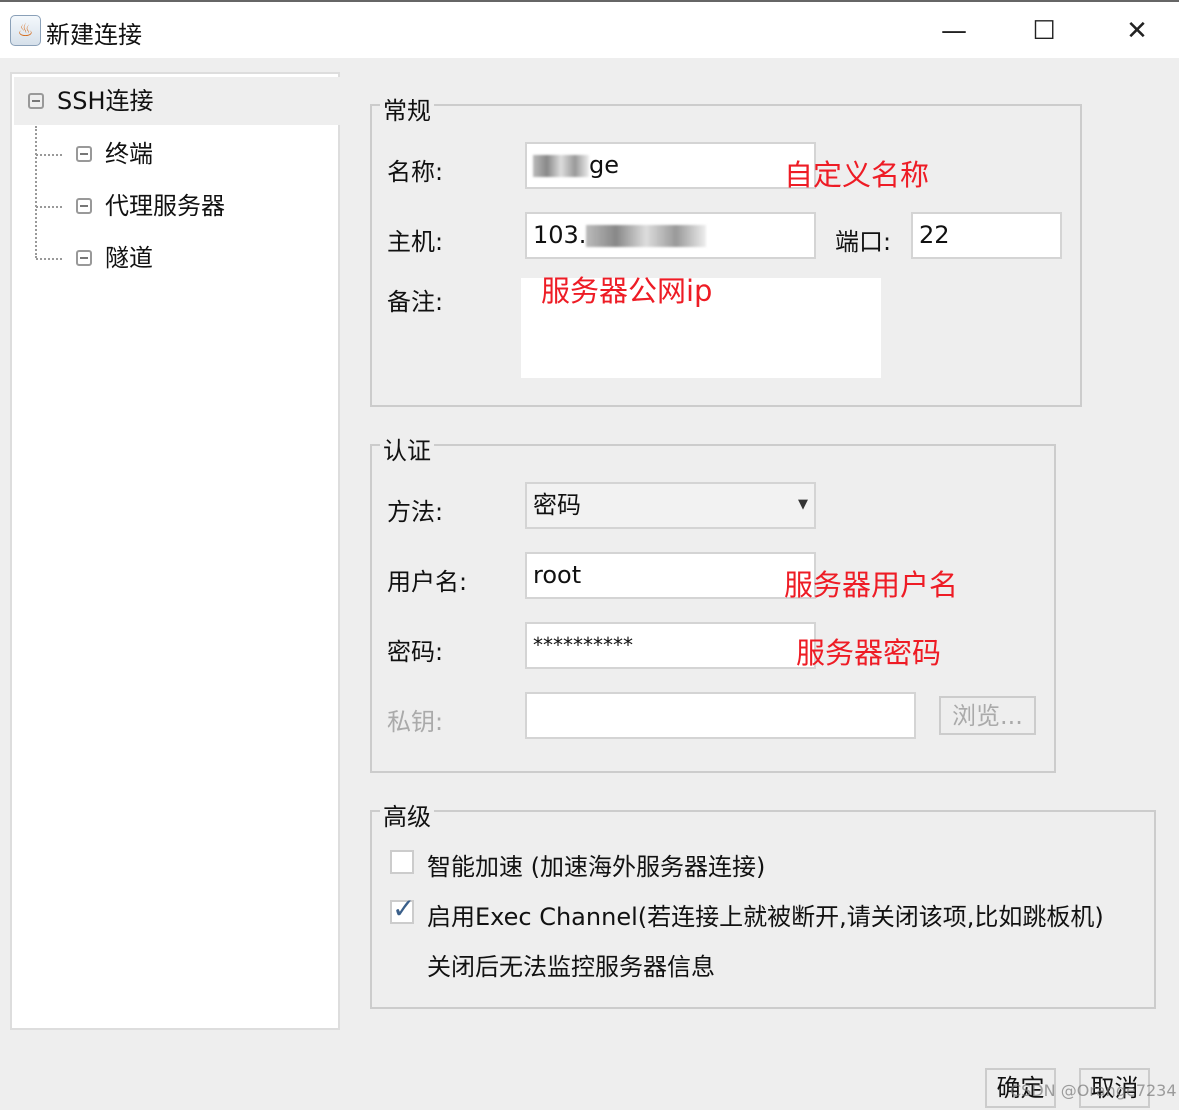  Describe the element at coordinates (627, 291) in the screenshot. I see `host-annotation: 服务器公网ip` at that location.